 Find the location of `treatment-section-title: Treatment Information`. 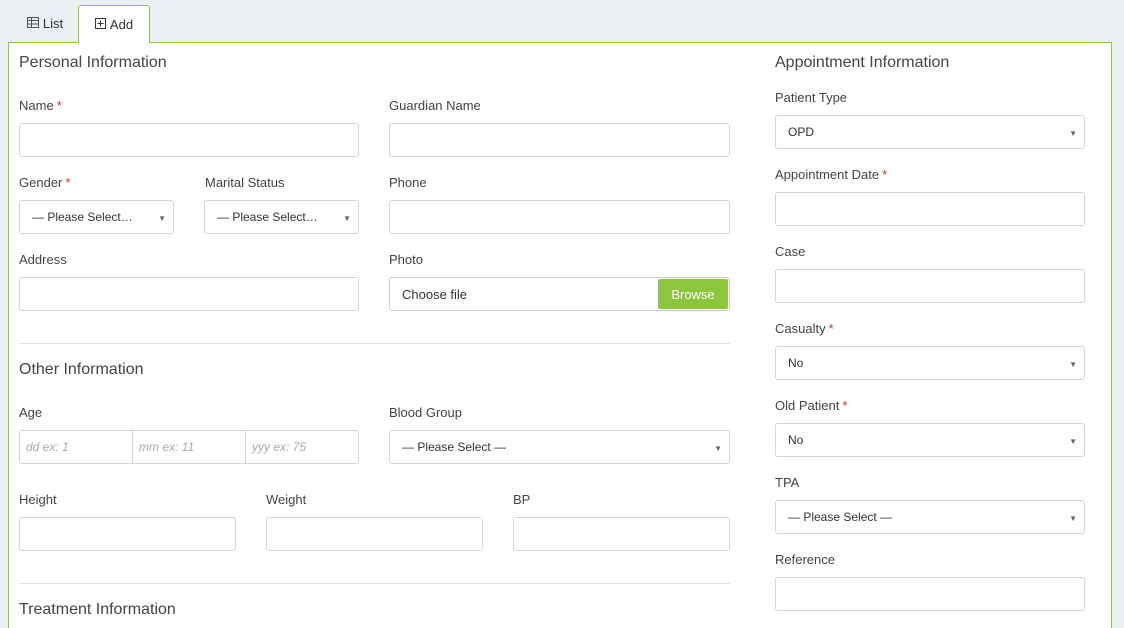

treatment-section-title: Treatment Information is located at coordinates (97, 609).